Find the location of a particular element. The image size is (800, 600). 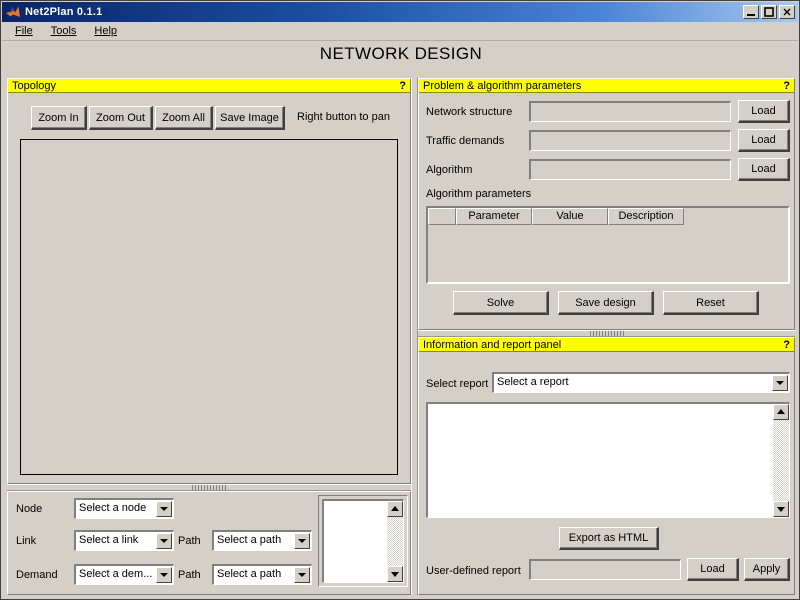

minimize-button is located at coordinates (751, 12).